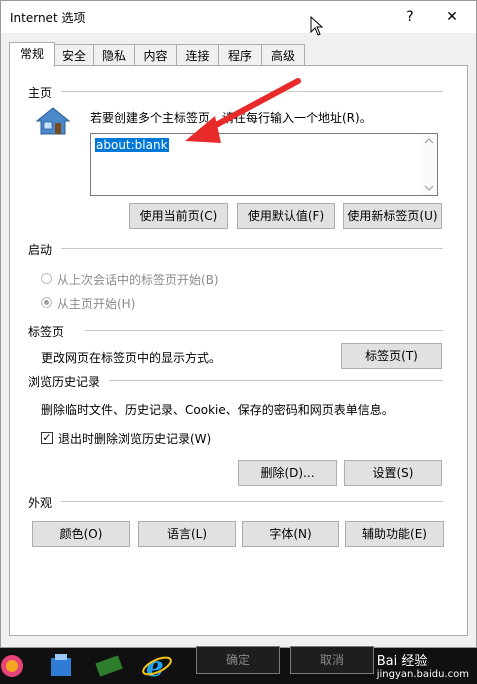  Describe the element at coordinates (114, 55) in the screenshot. I see `tab-privacy: 隐私` at that location.